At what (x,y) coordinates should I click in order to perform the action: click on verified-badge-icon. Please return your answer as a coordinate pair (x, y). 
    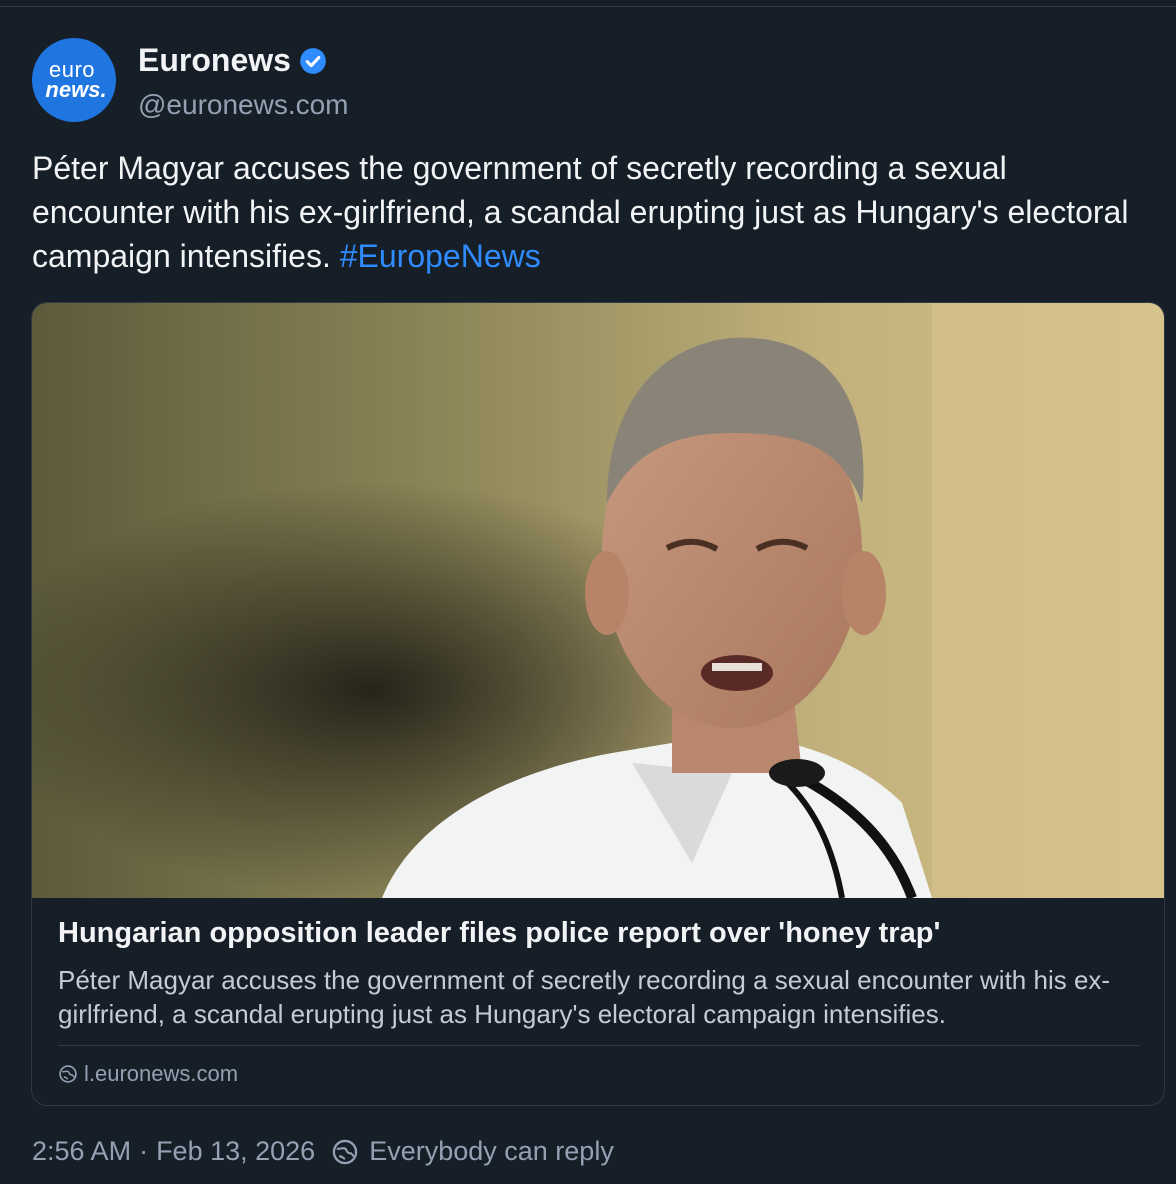
    Looking at the image, I should click on (313, 60).